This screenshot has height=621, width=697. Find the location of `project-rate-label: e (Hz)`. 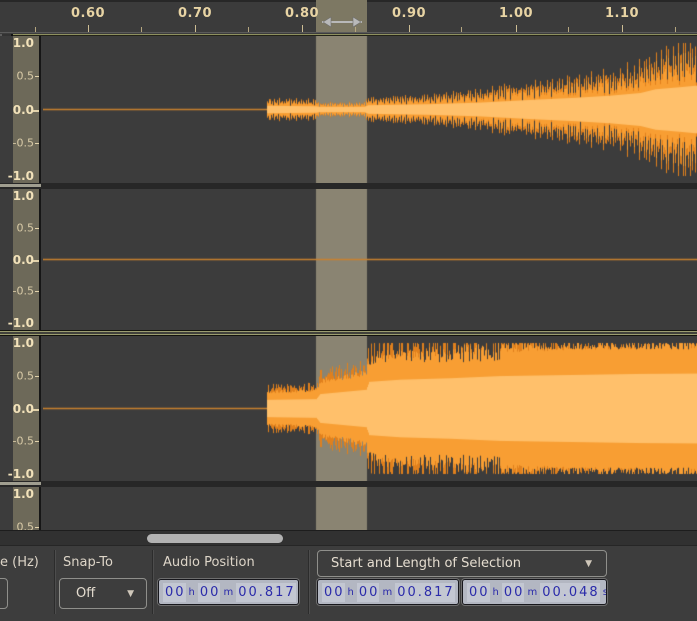

project-rate-label: e (Hz) is located at coordinates (19, 562).